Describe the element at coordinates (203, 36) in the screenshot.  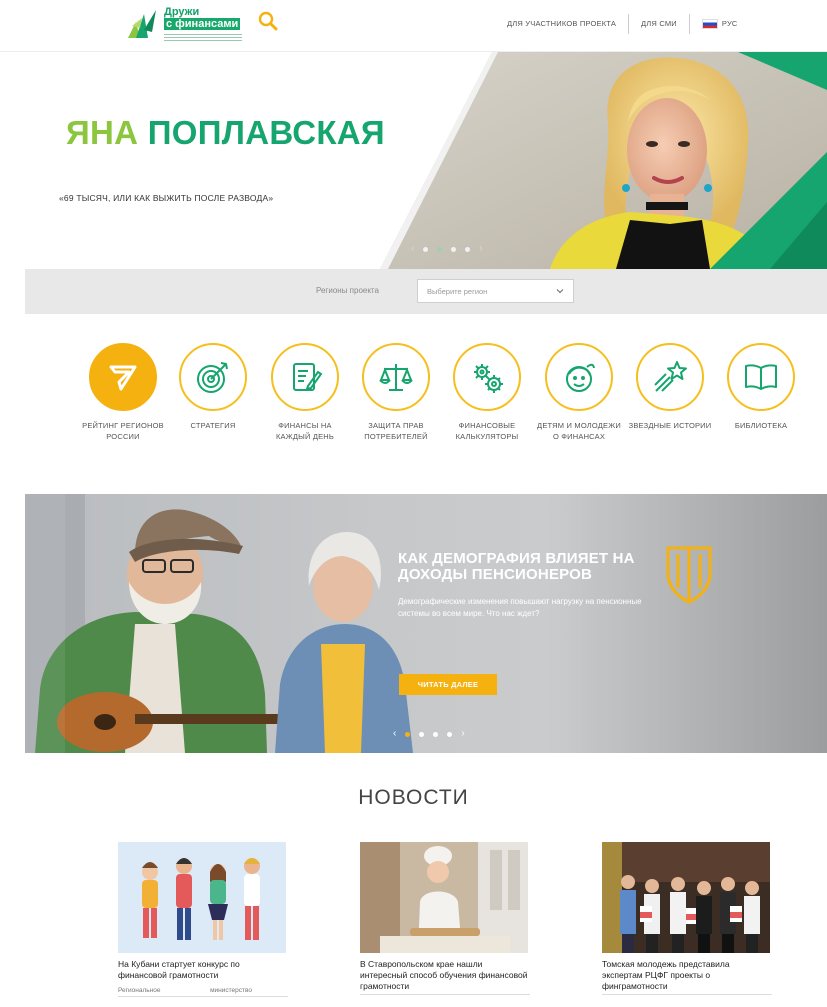
I see `logo-tagline-lines` at that location.